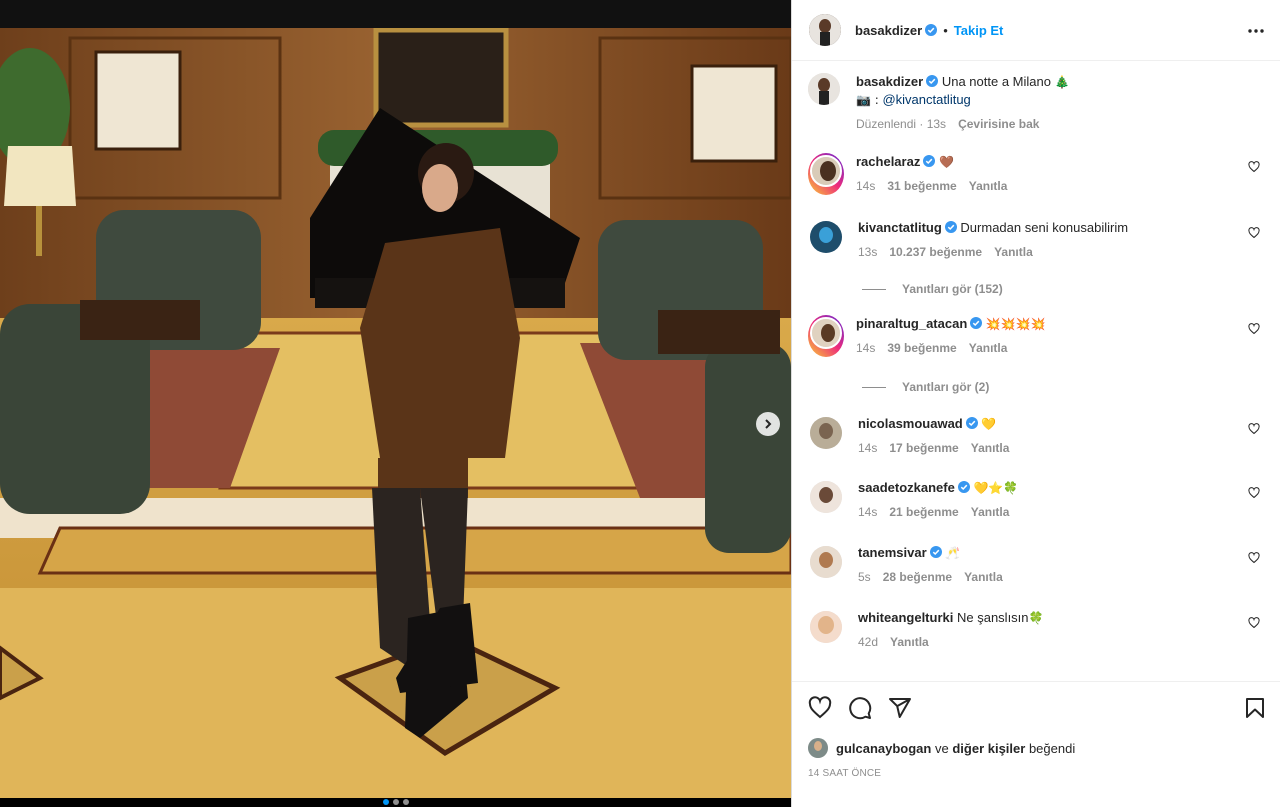 The width and height of the screenshot is (1280, 807). What do you see at coordinates (900, 708) in the screenshot?
I see `share-icon` at bounding box center [900, 708].